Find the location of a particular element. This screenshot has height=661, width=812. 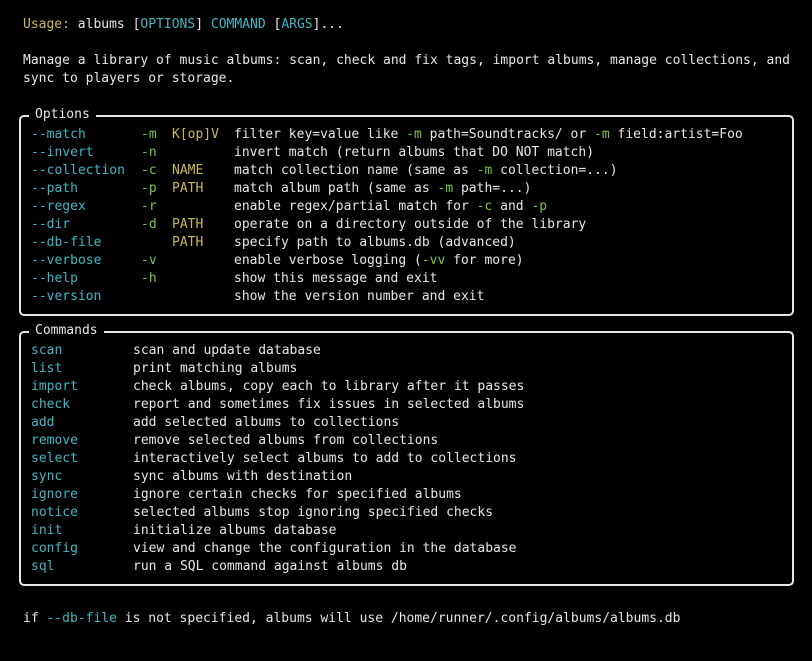

usage-args: ARGS is located at coordinates (297, 24).